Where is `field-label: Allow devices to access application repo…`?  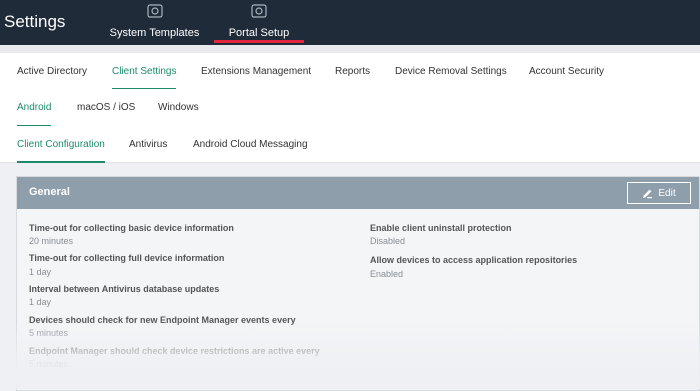 field-label: Allow devices to access application repo… is located at coordinates (474, 260).